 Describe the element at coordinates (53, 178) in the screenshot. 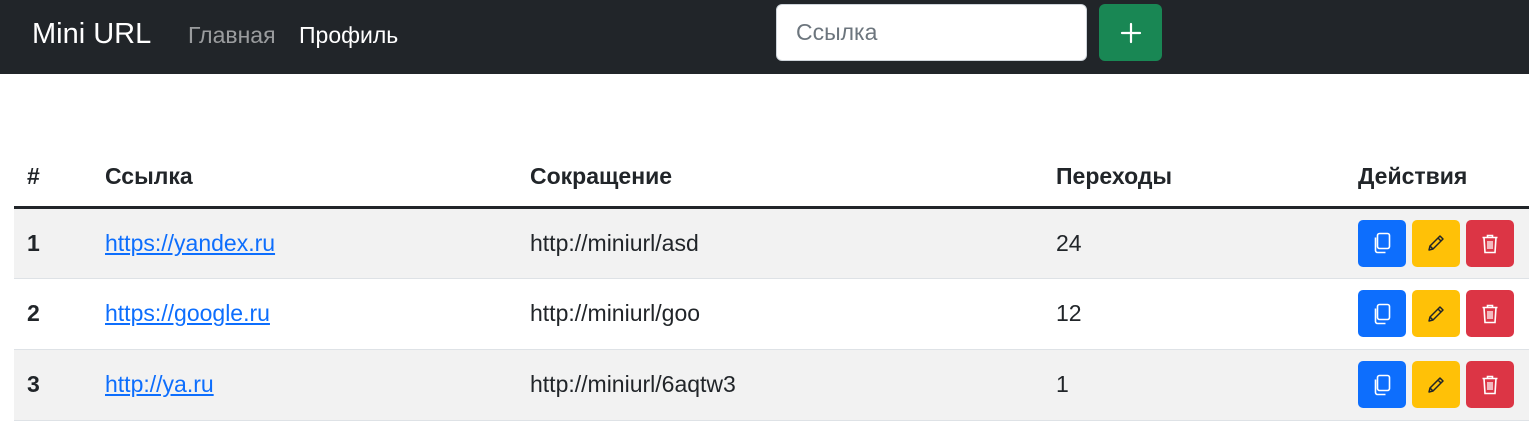

I see `header-number: #` at that location.